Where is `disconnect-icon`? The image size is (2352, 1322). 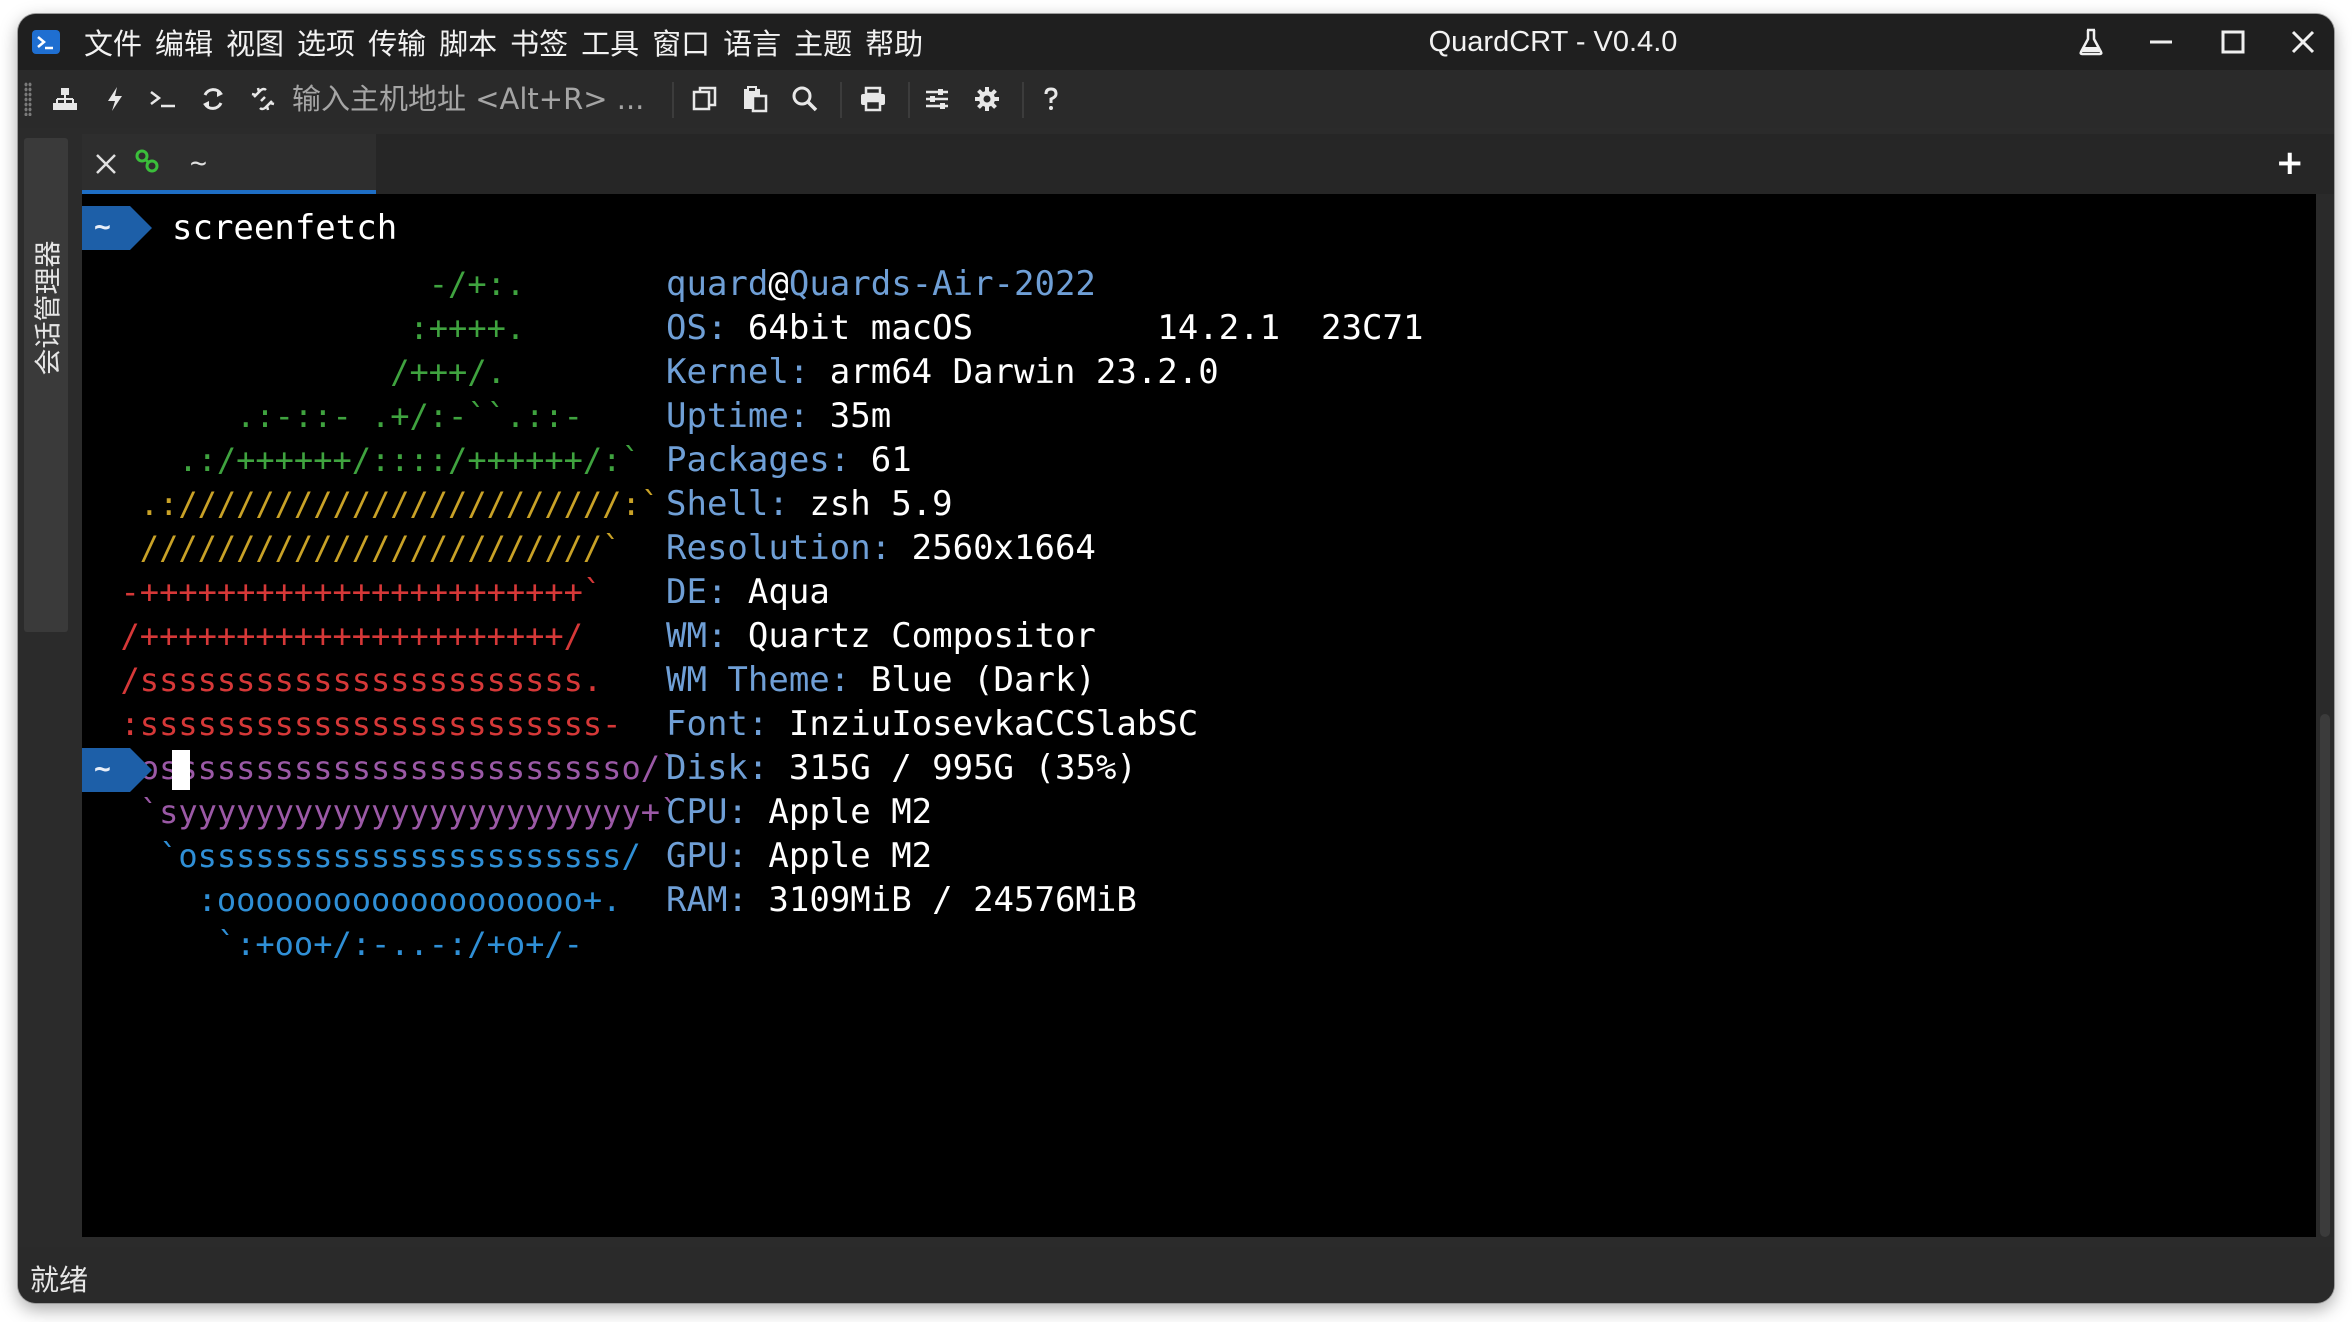 disconnect-icon is located at coordinates (263, 99).